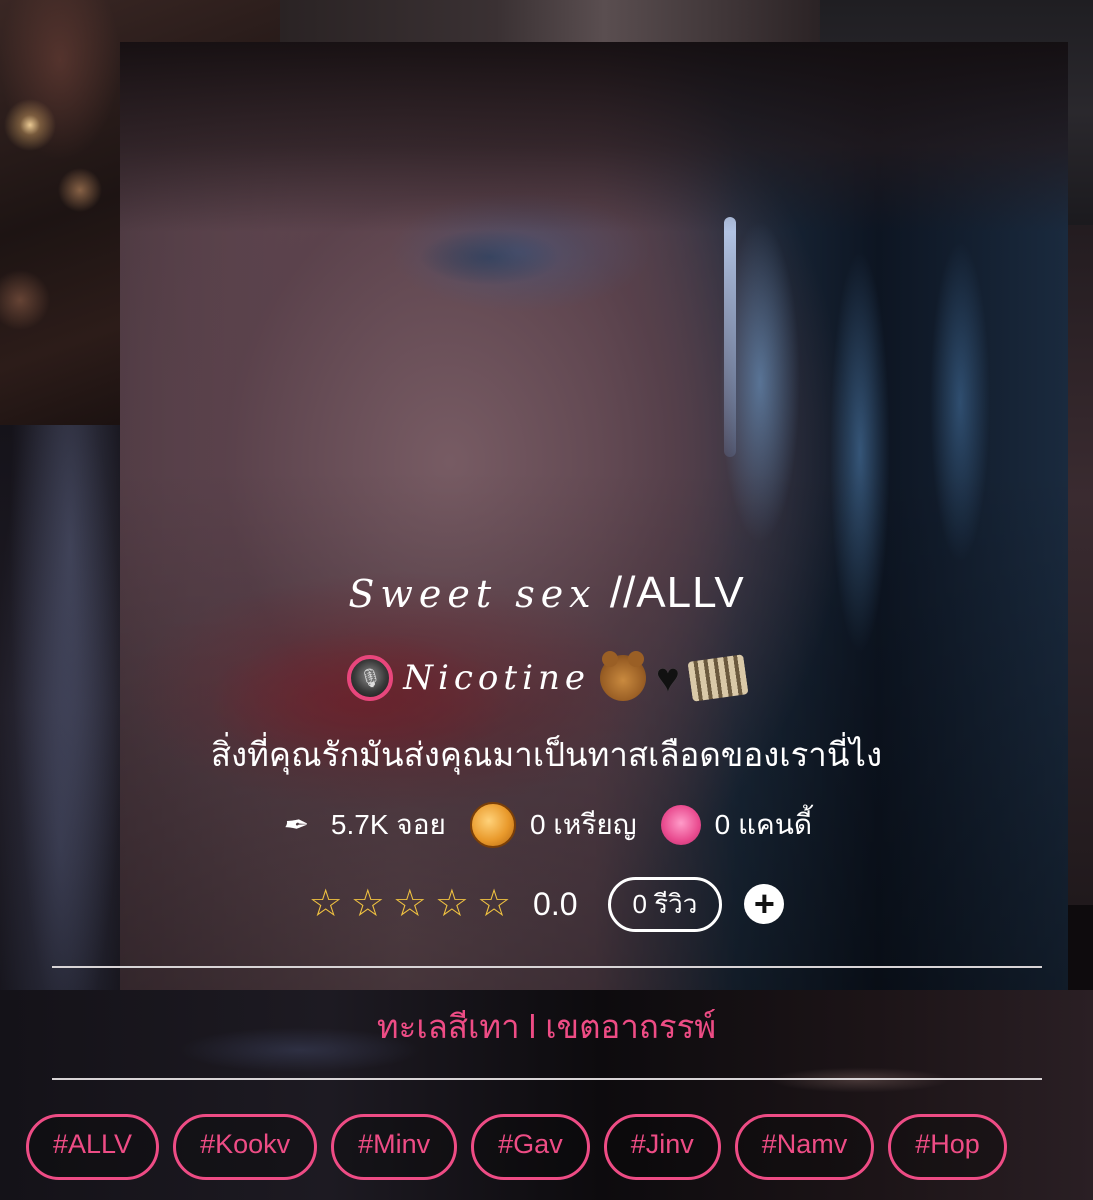  Describe the element at coordinates (530, 1147) in the screenshot. I see `tag-chip: #Gav` at that location.